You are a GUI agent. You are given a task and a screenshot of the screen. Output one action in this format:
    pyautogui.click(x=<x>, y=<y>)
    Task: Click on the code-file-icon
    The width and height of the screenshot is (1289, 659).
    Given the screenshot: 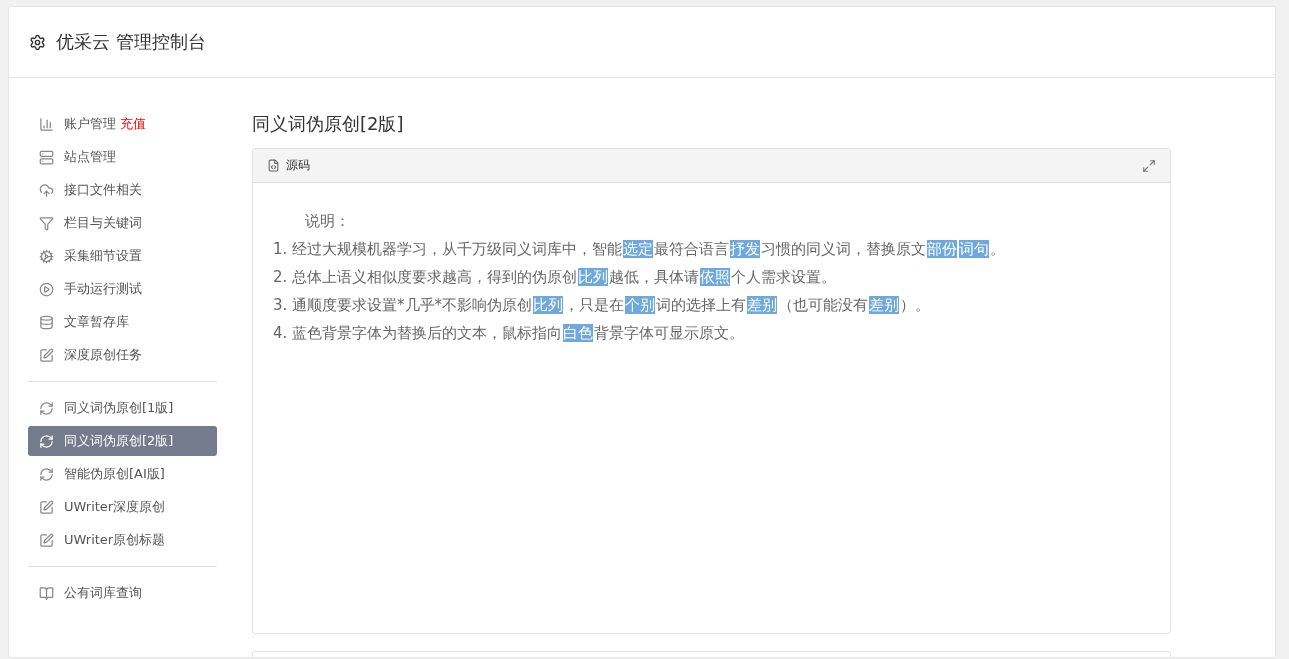 What is the action you would take?
    pyautogui.click(x=273, y=165)
    